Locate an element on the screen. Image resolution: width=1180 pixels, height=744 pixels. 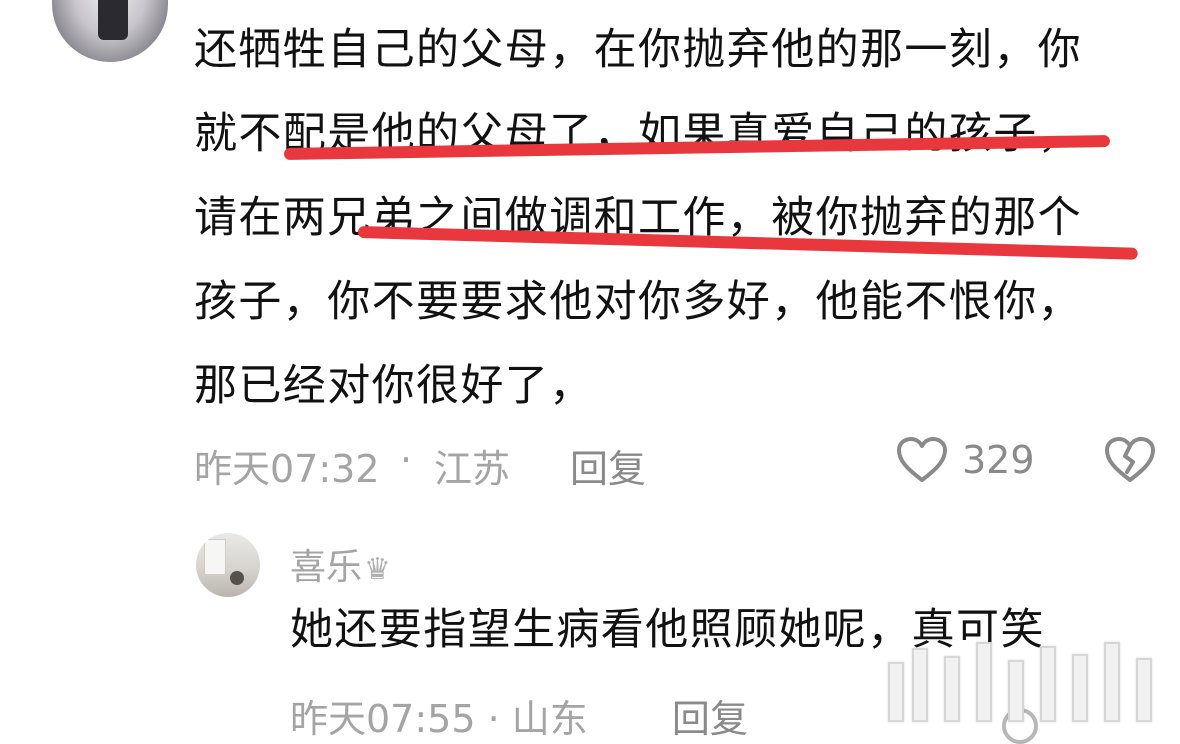
watermark-logo is located at coordinates (1027, 680).